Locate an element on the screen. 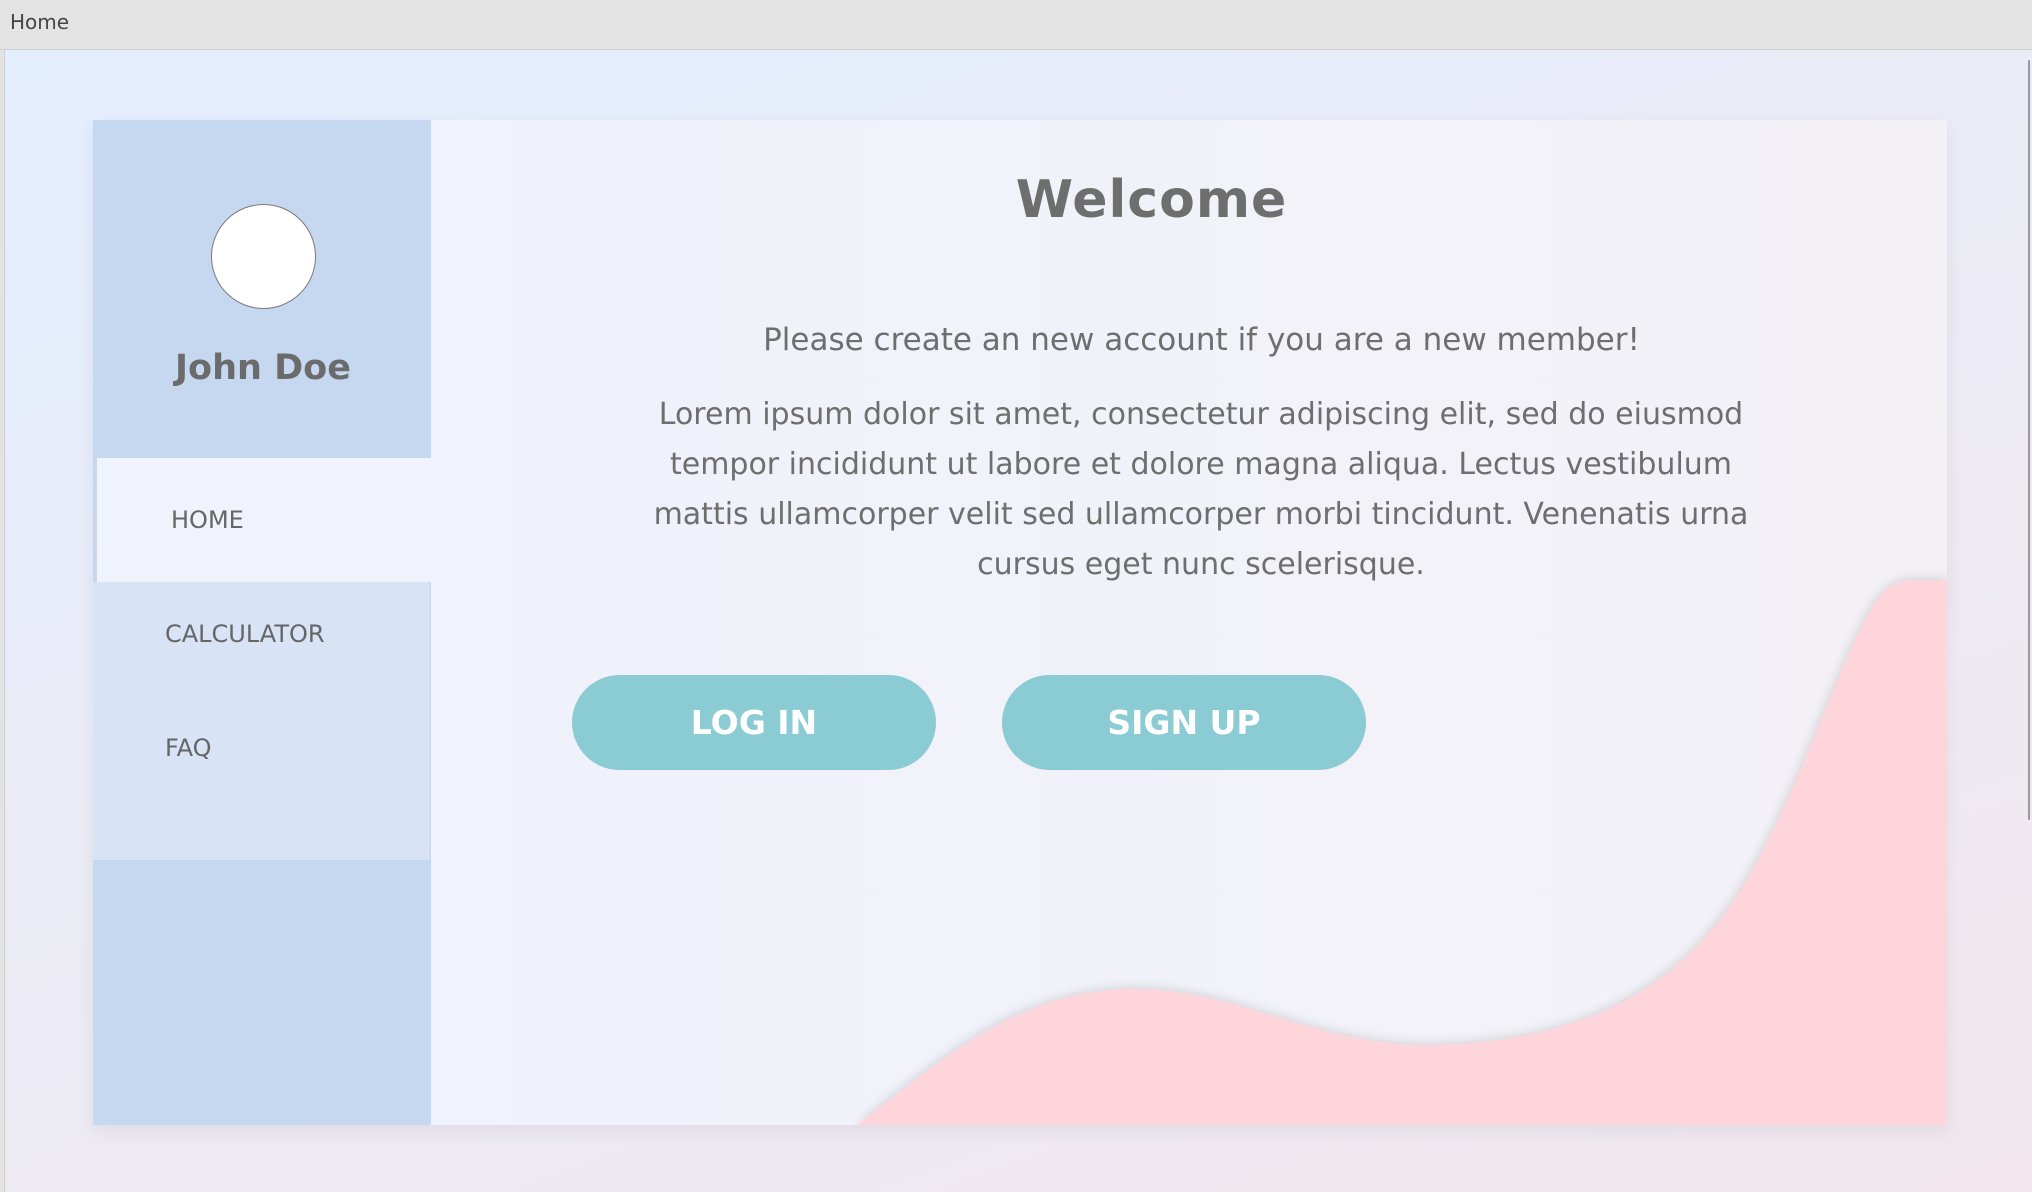 This screenshot has height=1192, width=2032. page-title: Welcome is located at coordinates (1151, 200).